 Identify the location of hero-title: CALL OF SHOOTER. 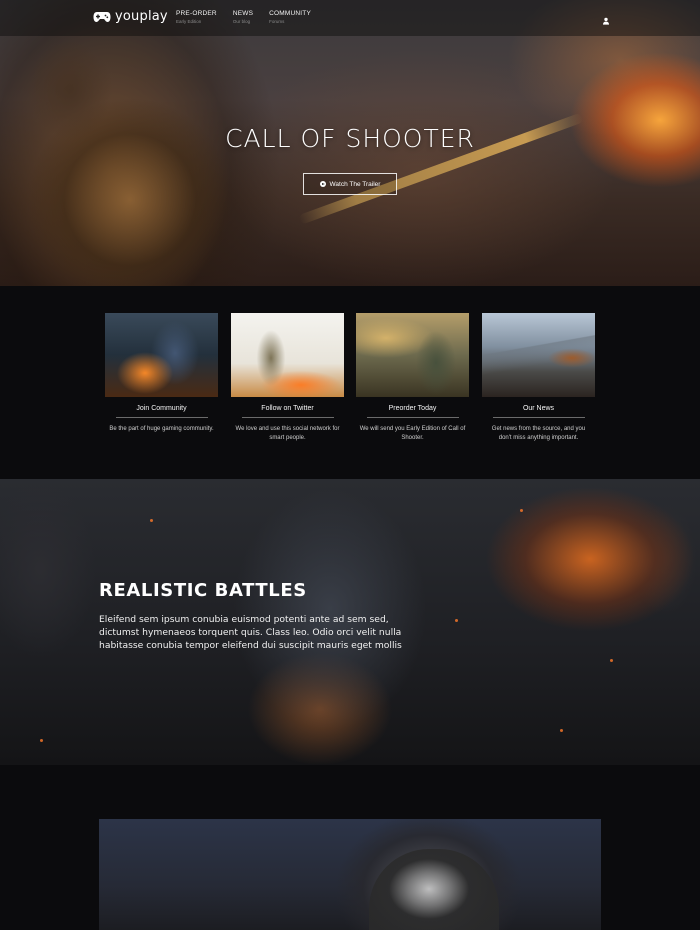
(350, 138).